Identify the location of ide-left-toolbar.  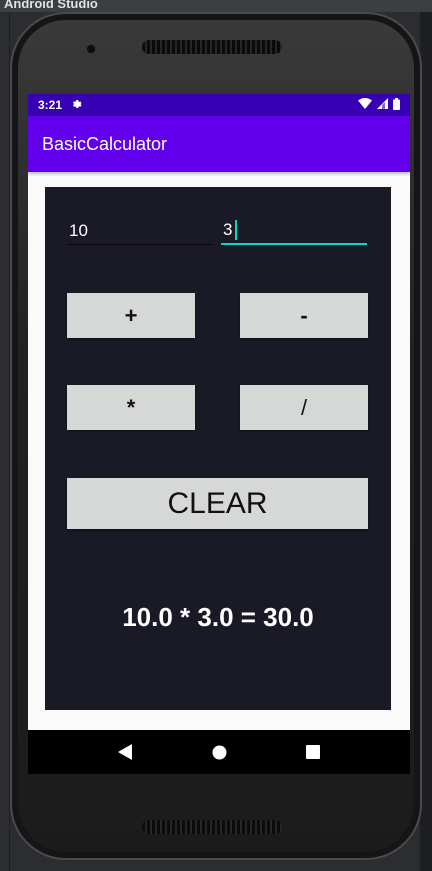
(5, 441).